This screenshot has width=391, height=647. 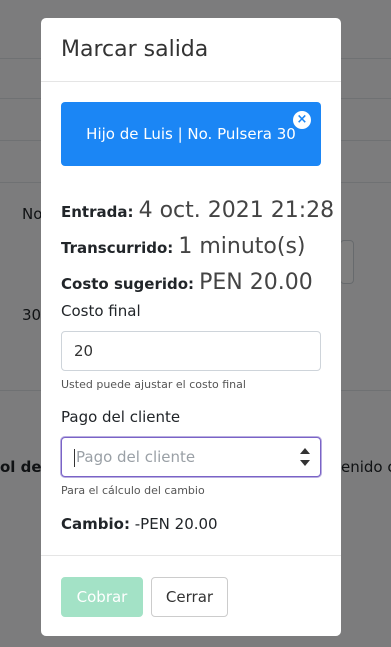 I want to click on modal-header: Marcar salida, so click(x=191, y=50).